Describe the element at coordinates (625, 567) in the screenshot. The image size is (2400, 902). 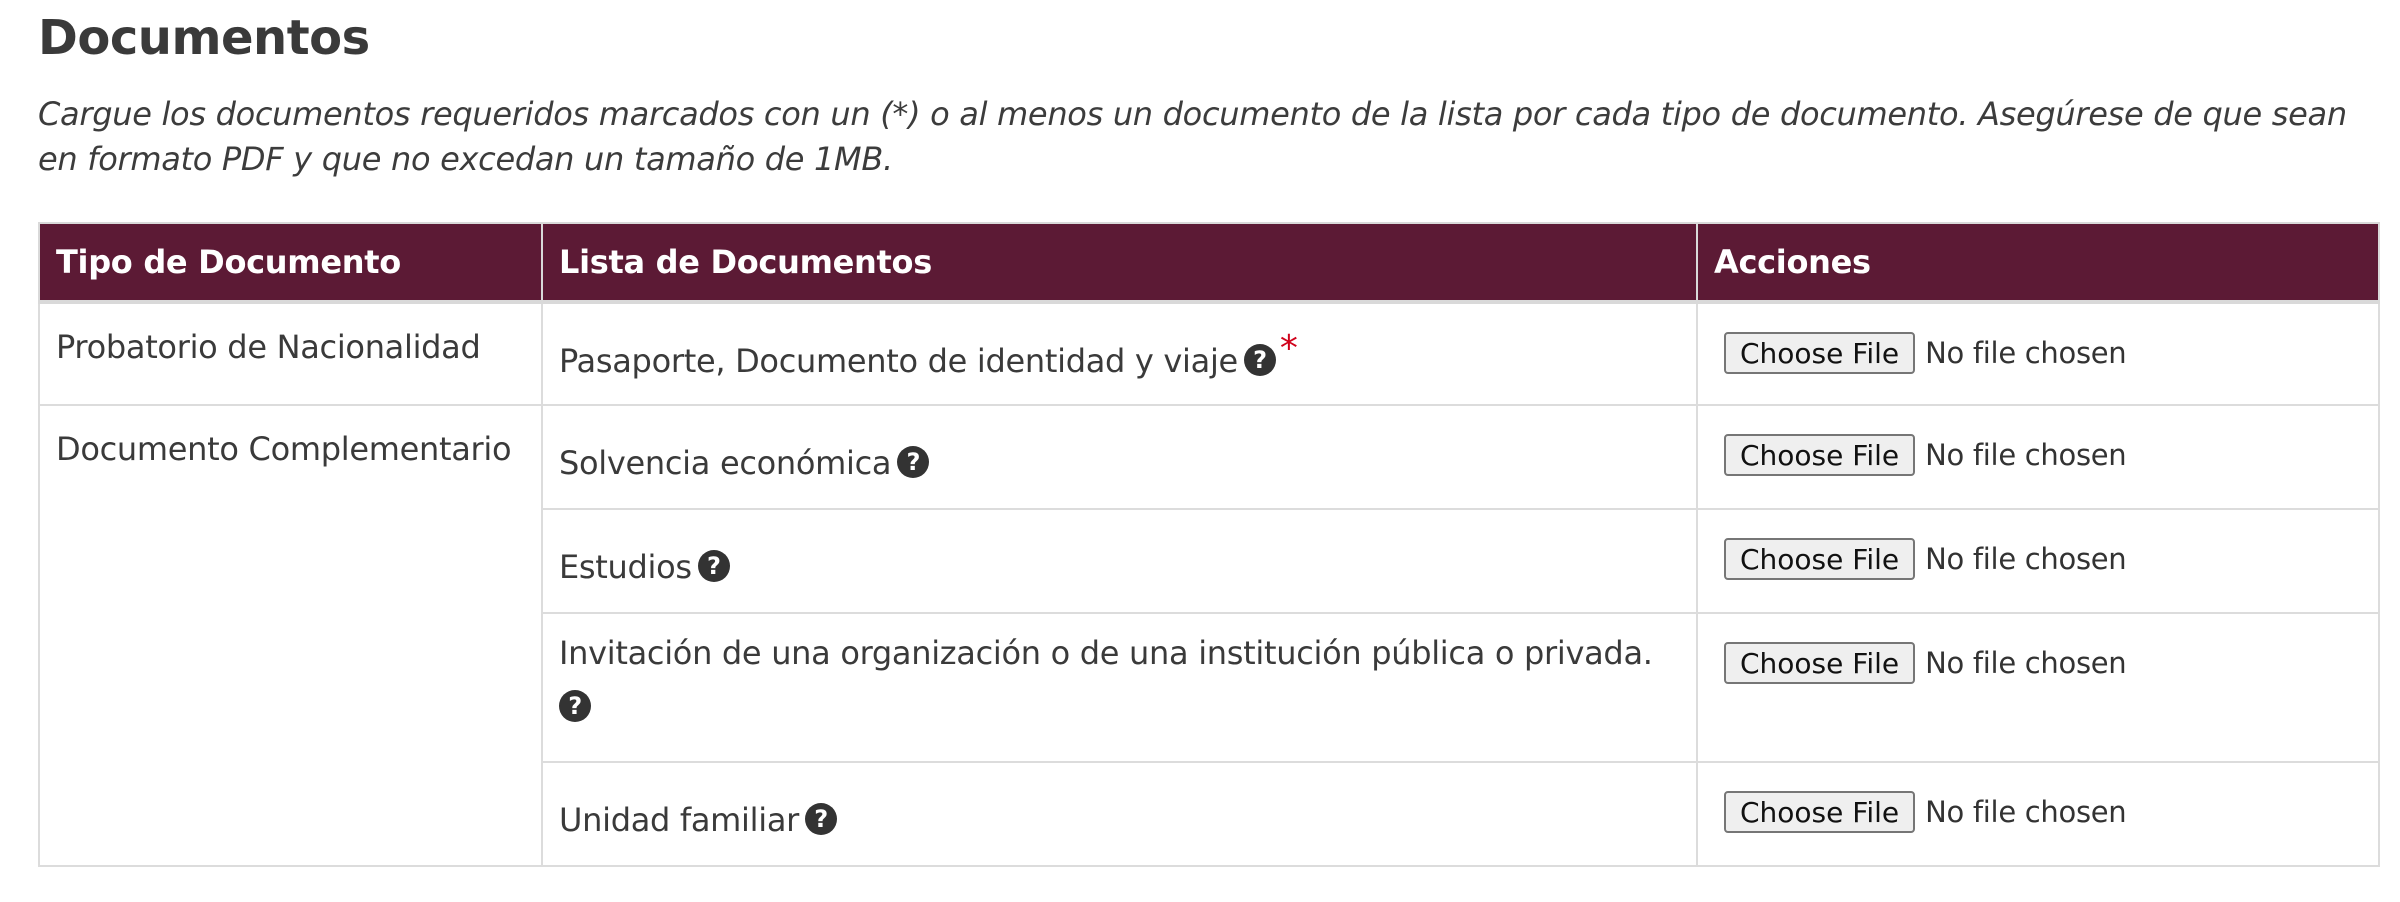
I see `document-name: Estudios` at that location.